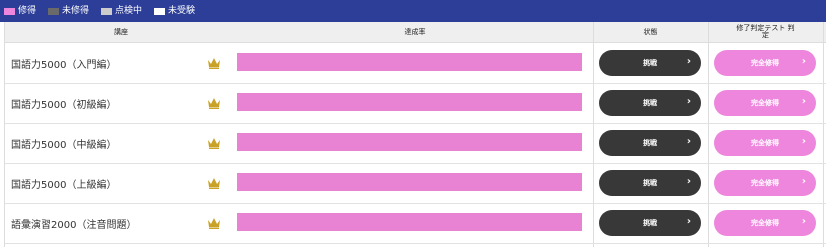  Describe the element at coordinates (650, 31) in the screenshot. I see `header-status: 状態` at that location.